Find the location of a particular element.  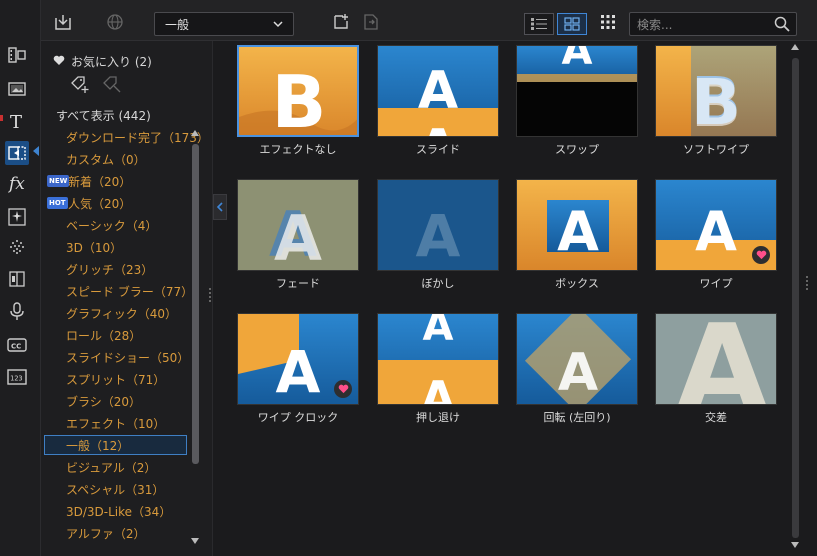

remove-tag-icon is located at coordinates (112, 85).